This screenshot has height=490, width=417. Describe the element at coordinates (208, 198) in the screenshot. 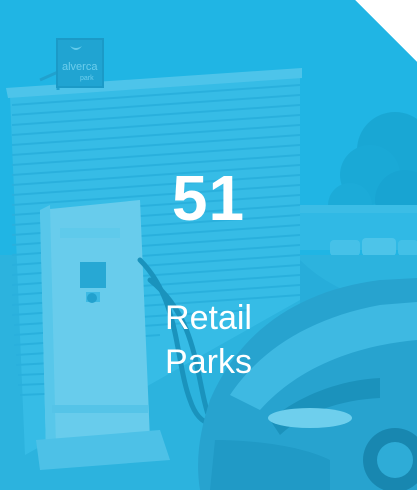

I see `stat-number: 51` at that location.